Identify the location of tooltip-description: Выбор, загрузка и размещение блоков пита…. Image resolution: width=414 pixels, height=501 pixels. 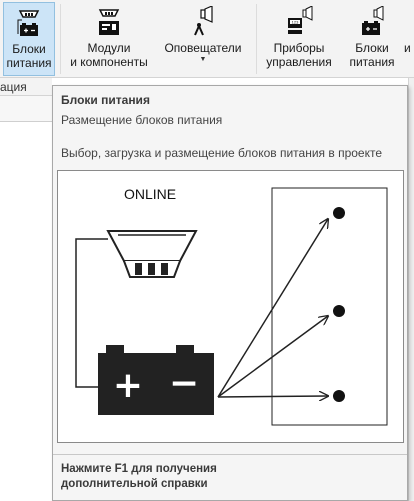
(222, 153).